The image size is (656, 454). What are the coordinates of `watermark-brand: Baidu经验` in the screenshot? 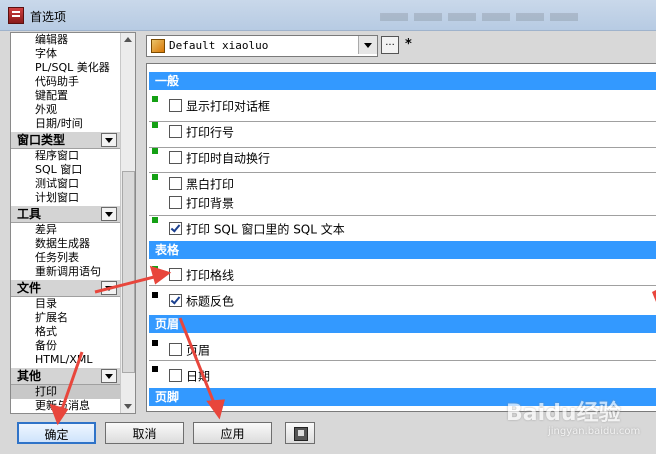 It's located at (563, 413).